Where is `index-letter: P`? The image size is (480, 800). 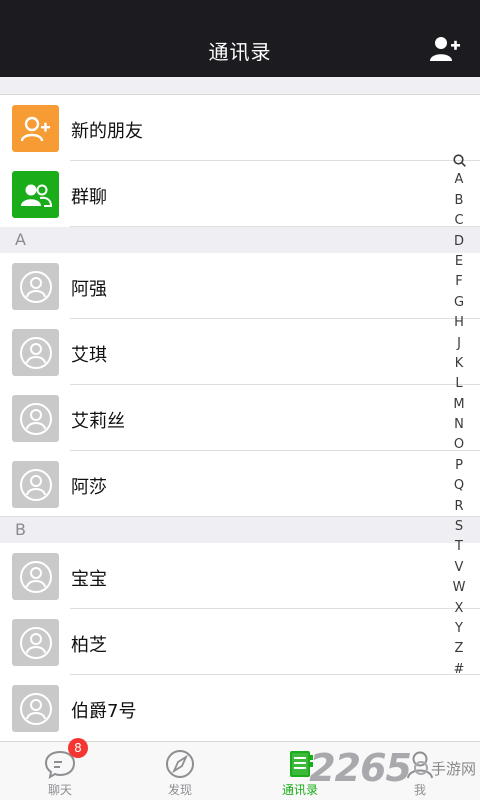
index-letter: P is located at coordinates (459, 466).